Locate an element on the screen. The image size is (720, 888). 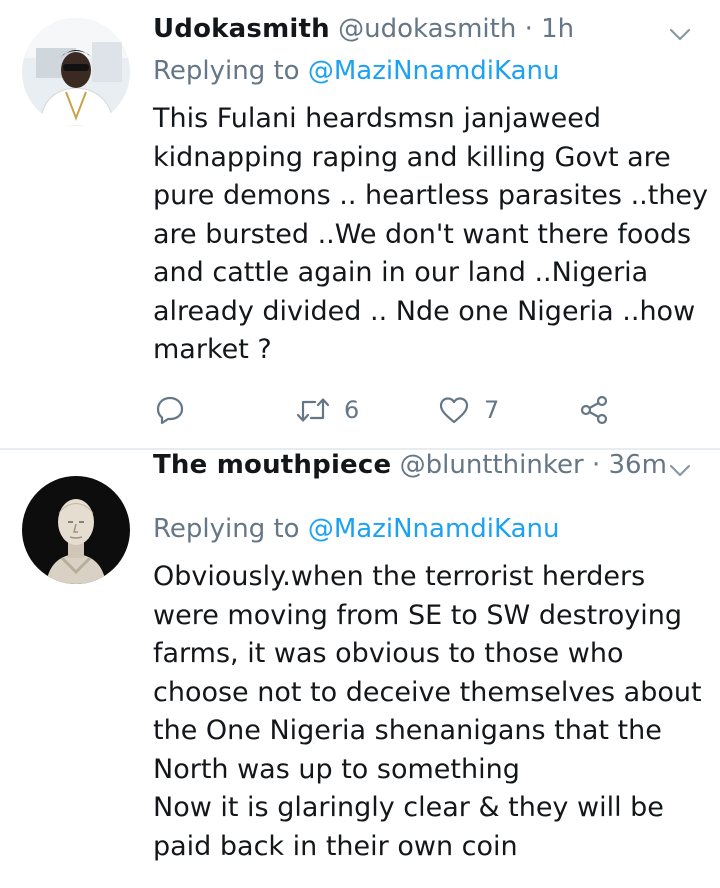
display-name: The mouthpiece is located at coordinates (272, 465).